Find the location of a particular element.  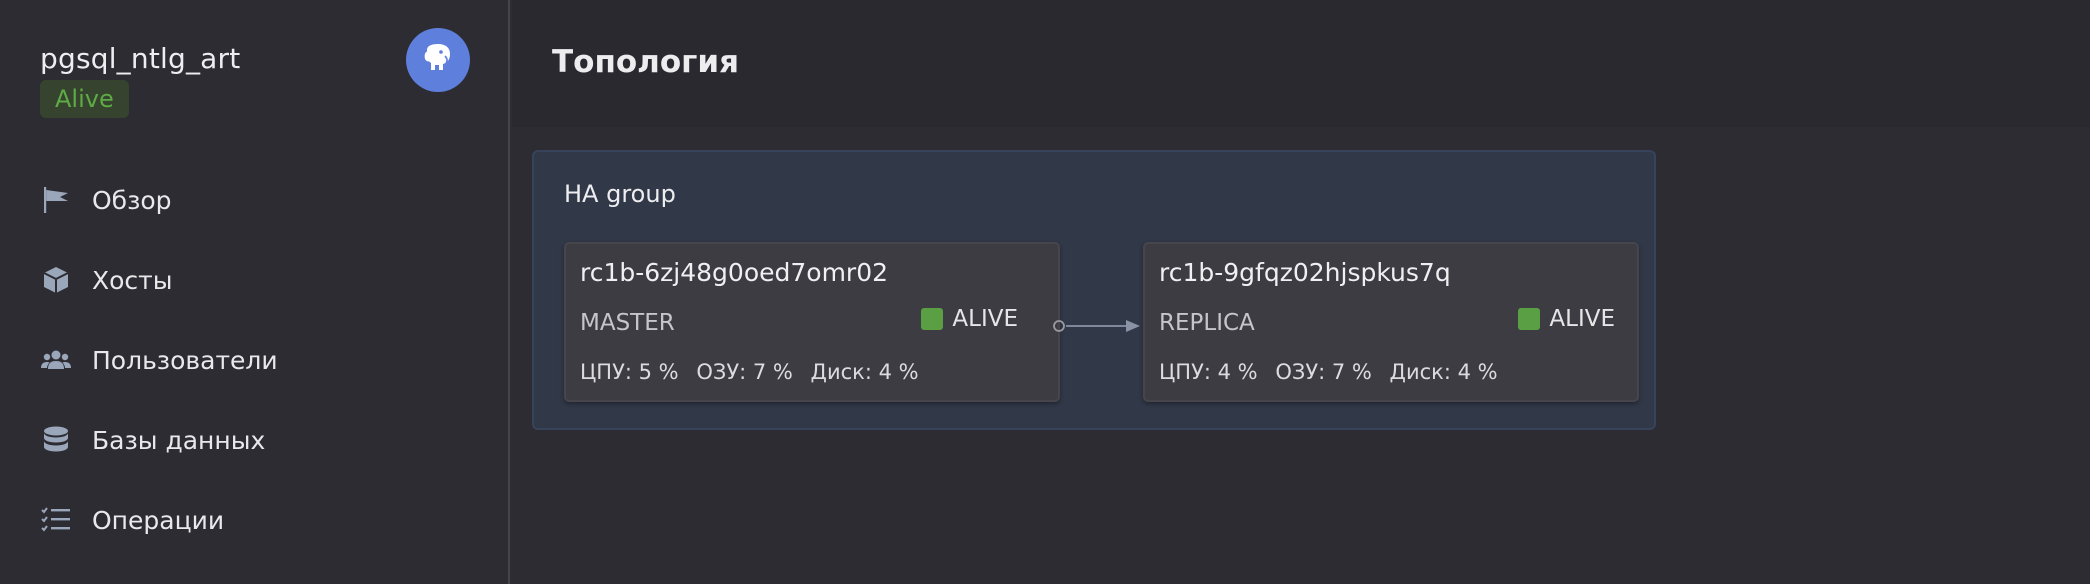

ha-group-title: HA group is located at coordinates (620, 194).